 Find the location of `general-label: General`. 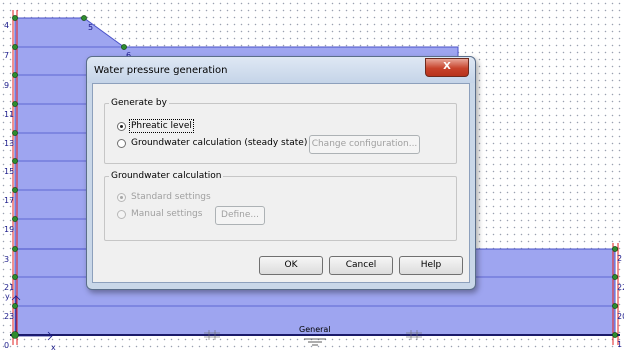

general-label: General is located at coordinates (315, 329).